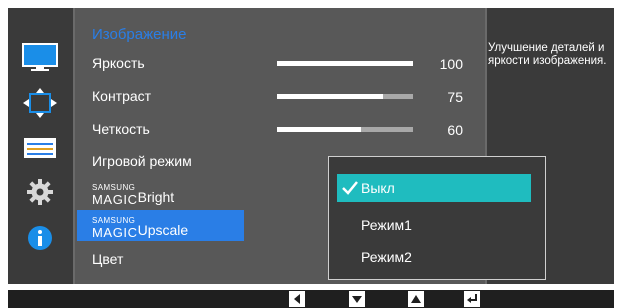 This screenshot has width=619, height=308. What do you see at coordinates (311, 299) in the screenshot?
I see `osd-button-bar` at bounding box center [311, 299].